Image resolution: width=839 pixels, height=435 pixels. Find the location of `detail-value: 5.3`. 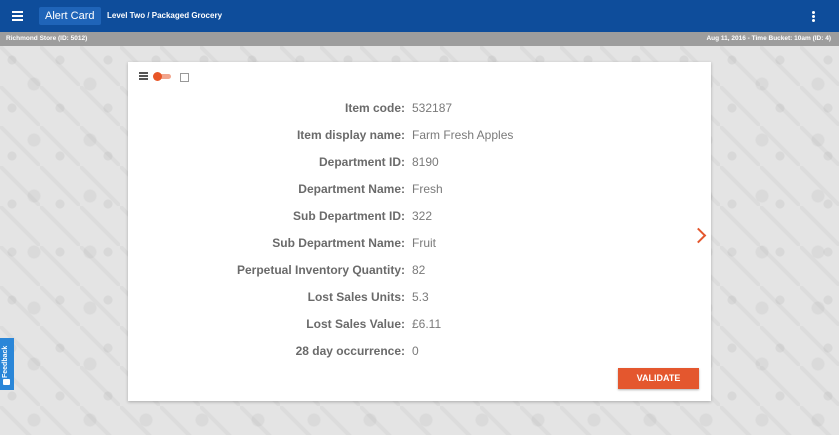

detail-value: 5.3 is located at coordinates (420, 297).